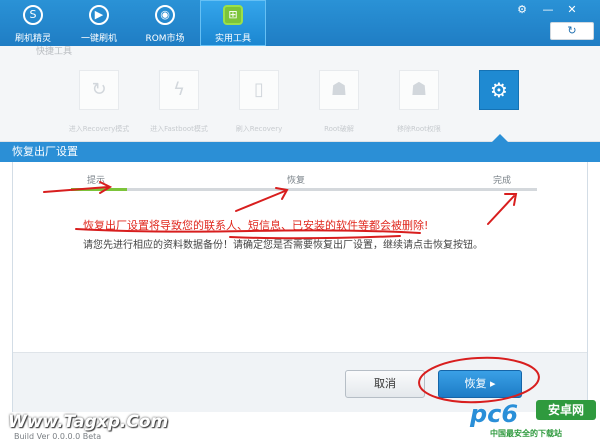 The height and width of the screenshot is (446, 600). Describe the element at coordinates (165, 15) in the screenshot. I see `android-icon: ◉` at that location.